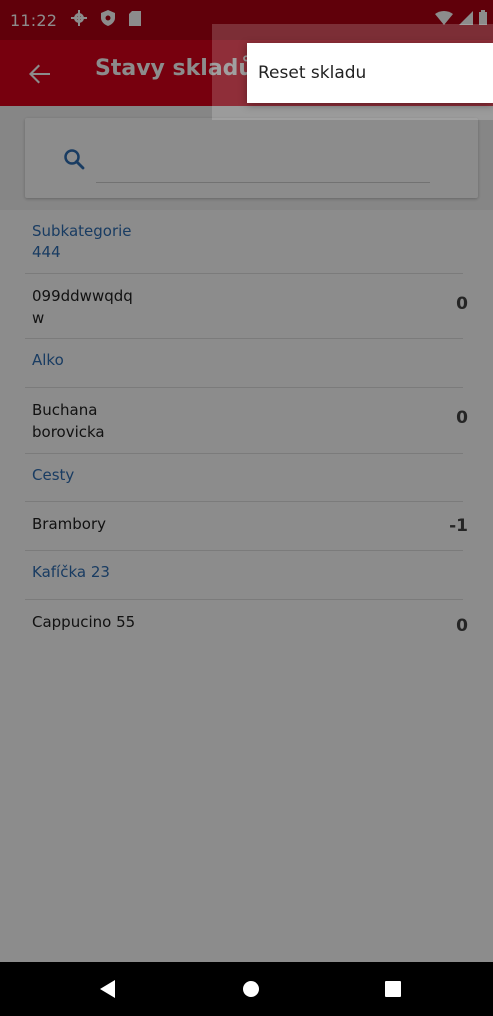 The height and width of the screenshot is (1016, 493). I want to click on overflow-menu: Reset skladu, so click(370, 73).